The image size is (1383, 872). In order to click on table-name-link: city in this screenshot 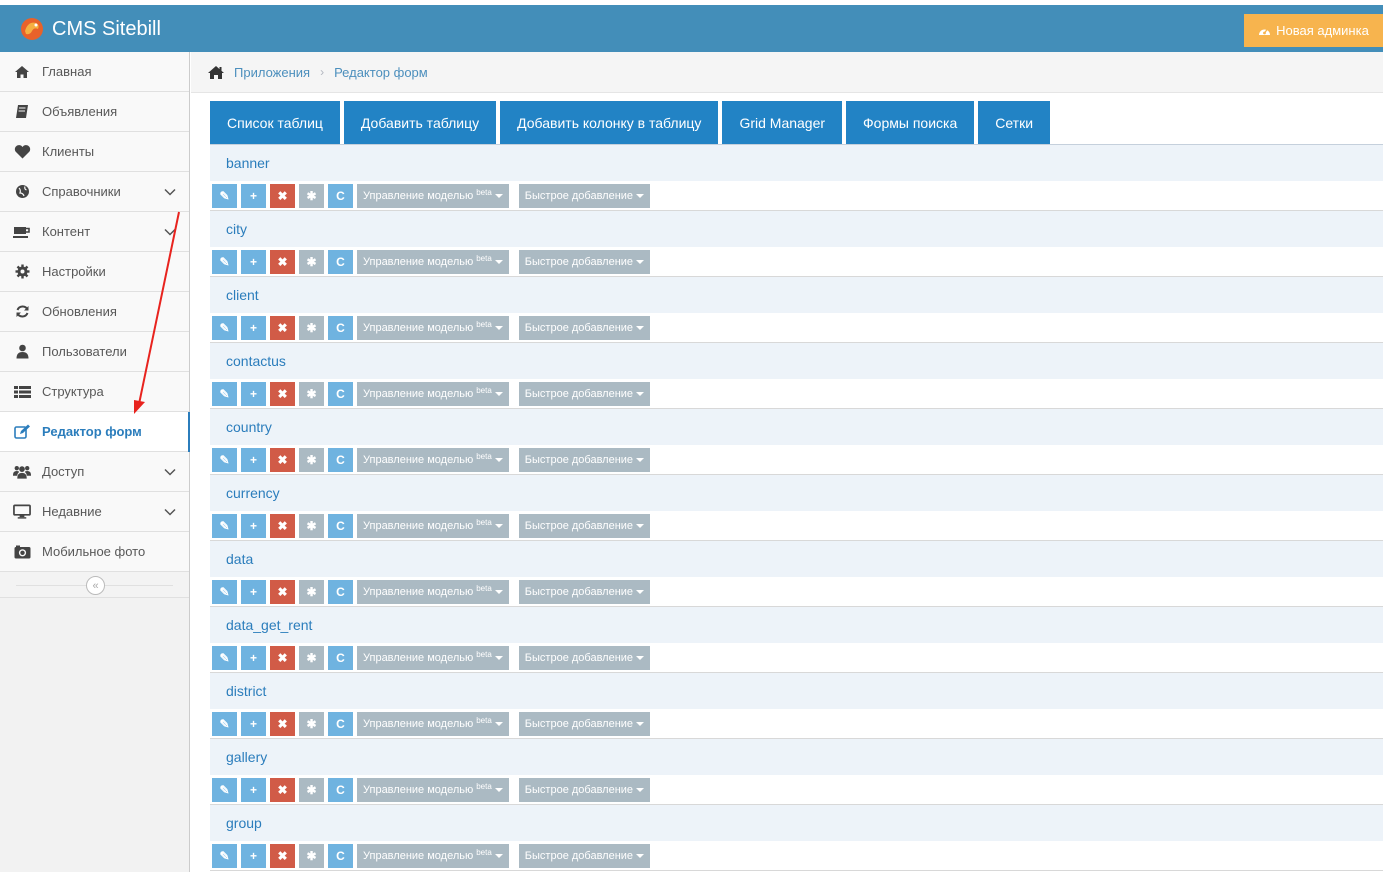, I will do `click(796, 229)`.